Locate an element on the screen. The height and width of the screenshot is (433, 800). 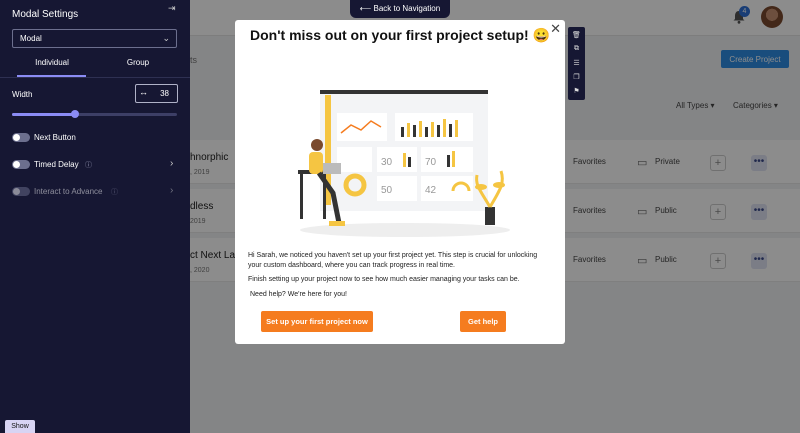
trash-icon: 🗑 is located at coordinates (576, 35).